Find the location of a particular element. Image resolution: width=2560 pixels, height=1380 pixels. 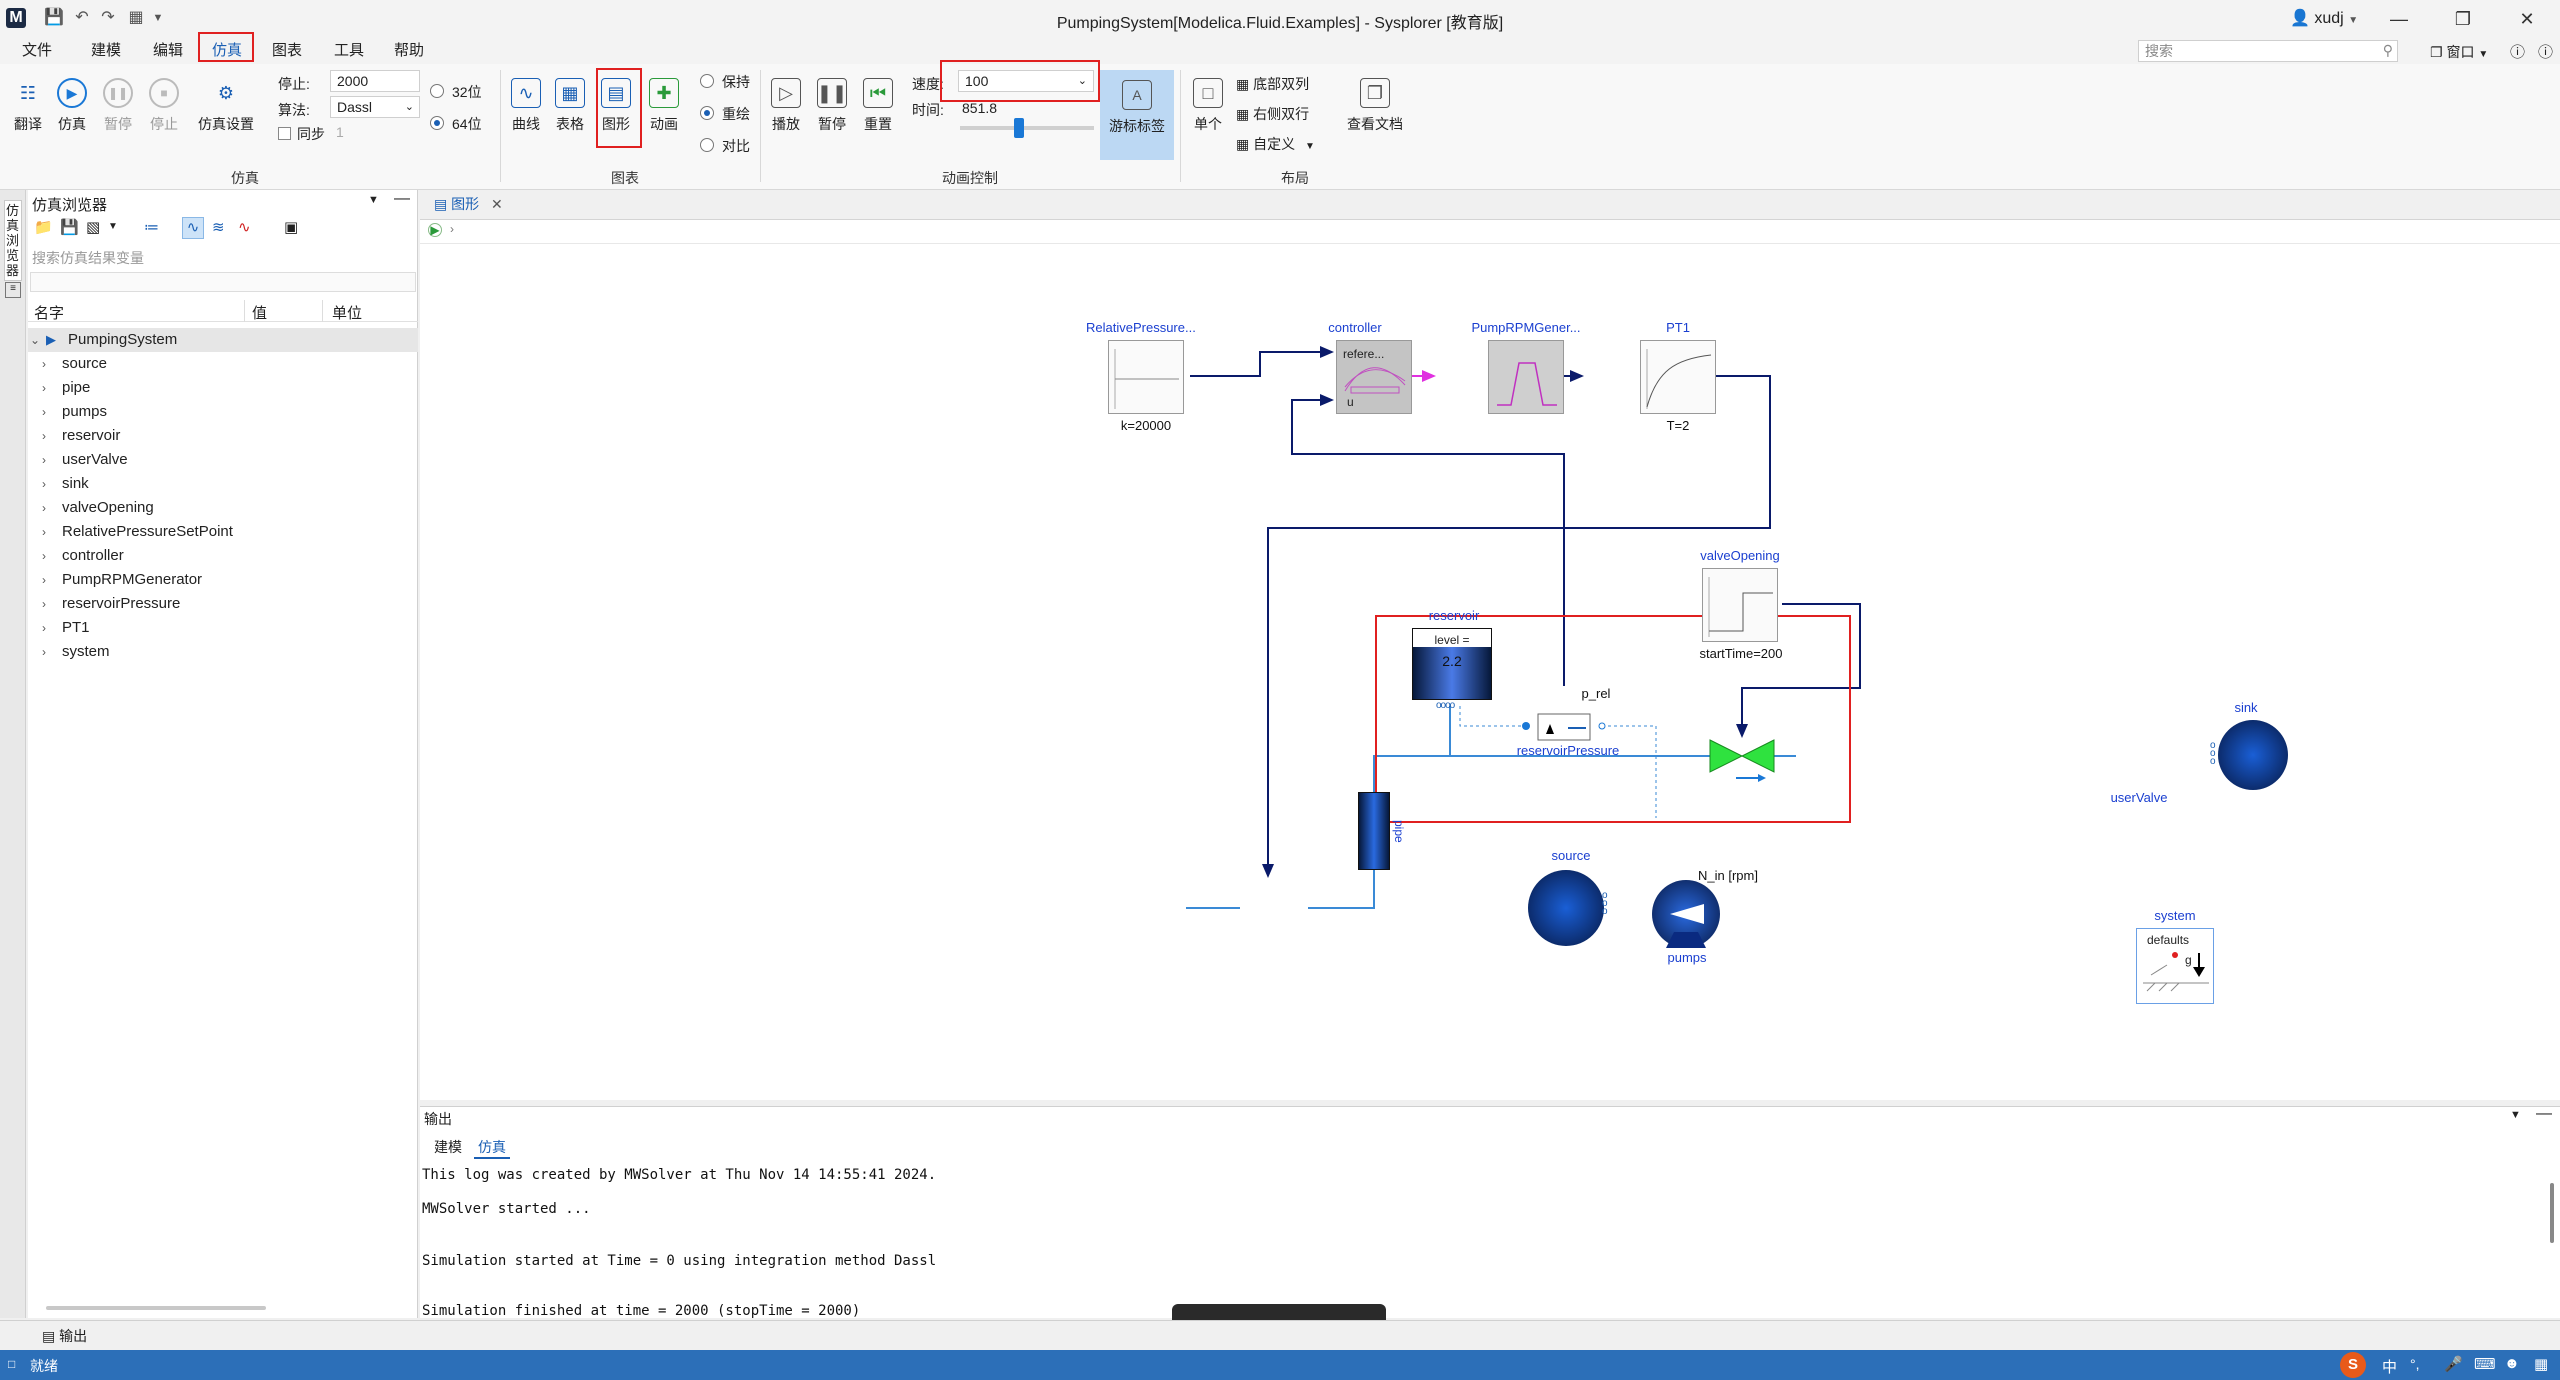

minimize-button: — is located at coordinates (2399, 19).